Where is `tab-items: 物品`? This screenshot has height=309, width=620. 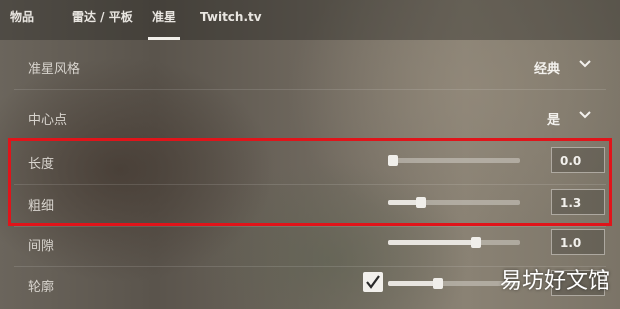 tab-items: 物品 is located at coordinates (22, 20).